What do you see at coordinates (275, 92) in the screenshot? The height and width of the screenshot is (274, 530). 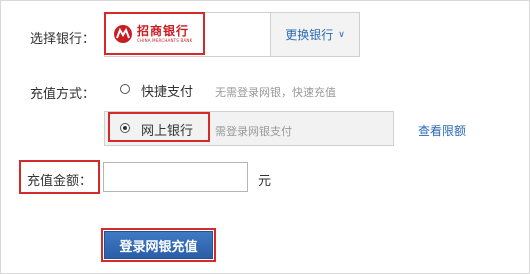 I see `quick-pay-hint: 无需登录网银，快速充值` at bounding box center [275, 92].